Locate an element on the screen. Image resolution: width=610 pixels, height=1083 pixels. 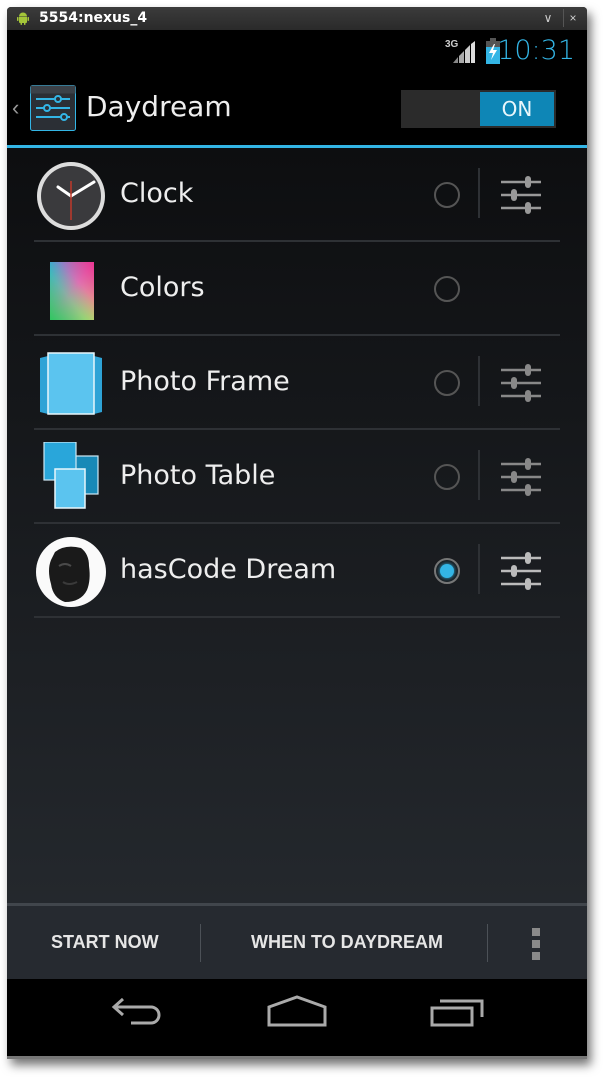
daydream-toggle: ON is located at coordinates (478, 109).